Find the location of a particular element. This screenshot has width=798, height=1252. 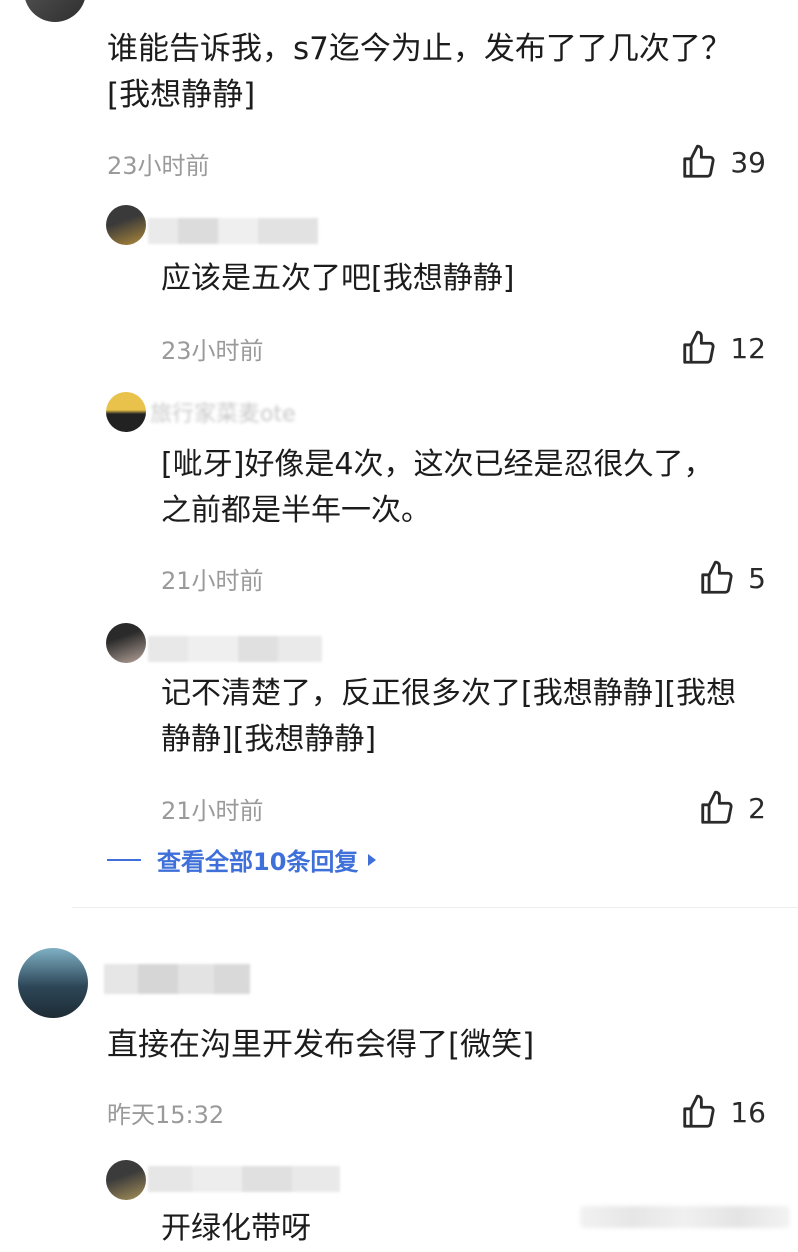

like-button: 2 is located at coordinates (732, 808).